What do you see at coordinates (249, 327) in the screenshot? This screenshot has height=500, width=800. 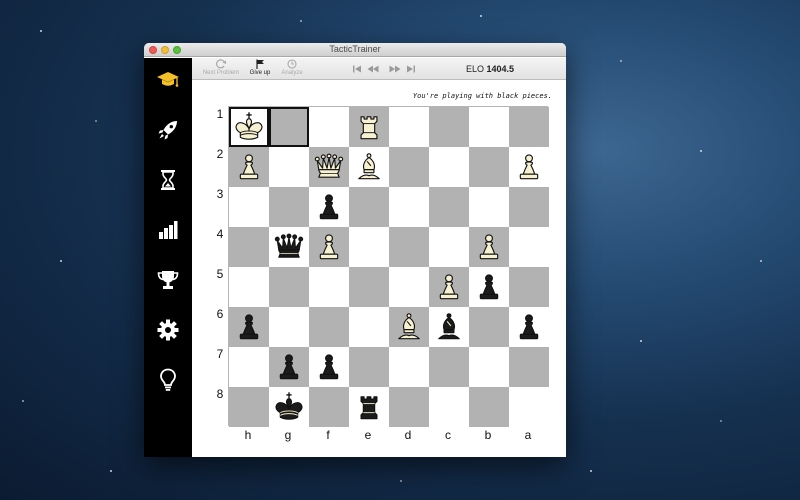 I see `square-h6` at bounding box center [249, 327].